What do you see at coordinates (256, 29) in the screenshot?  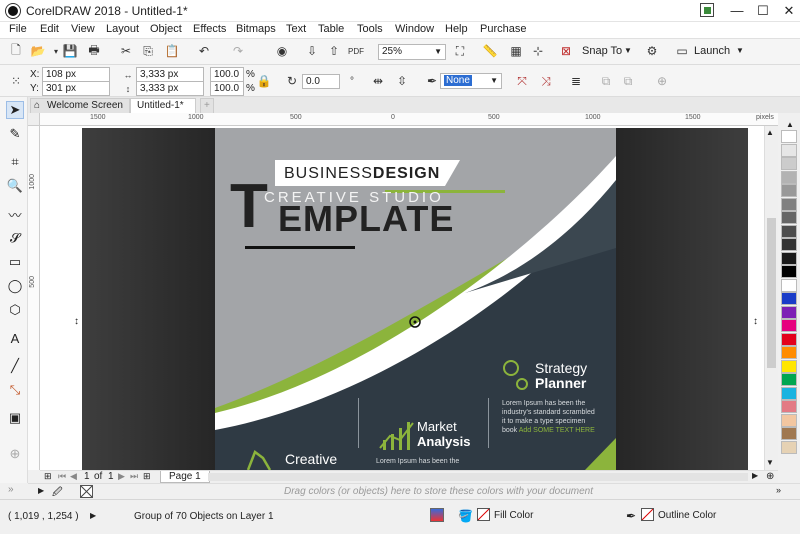 I see `menu-bitmaps: Bitmaps` at bounding box center [256, 29].